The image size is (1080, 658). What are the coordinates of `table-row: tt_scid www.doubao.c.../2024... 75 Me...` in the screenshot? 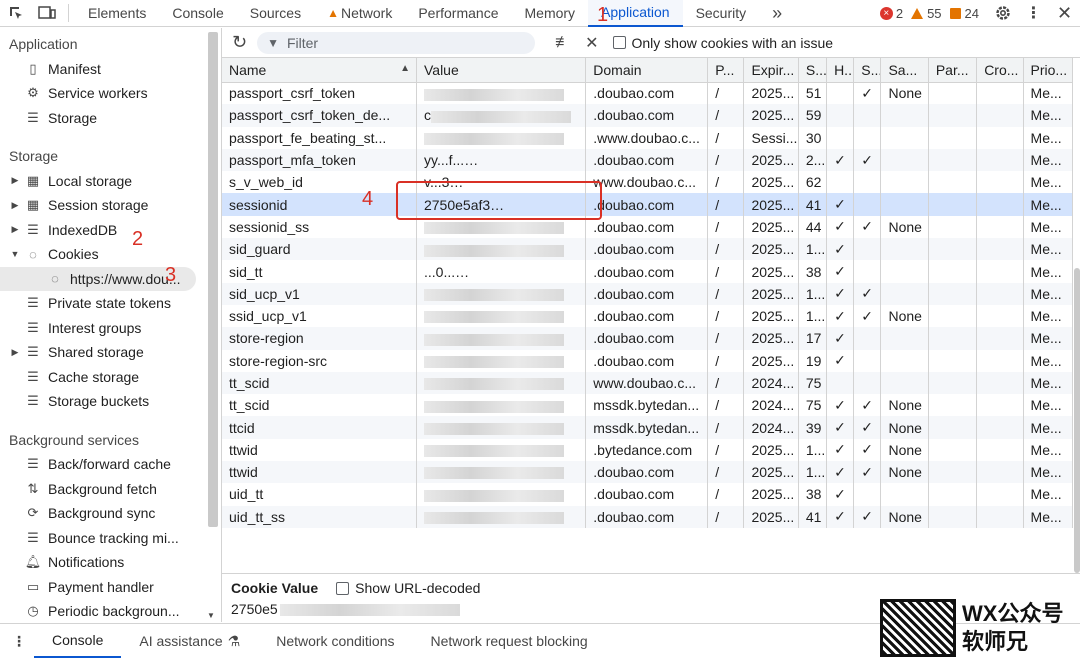 It's located at (648, 383).